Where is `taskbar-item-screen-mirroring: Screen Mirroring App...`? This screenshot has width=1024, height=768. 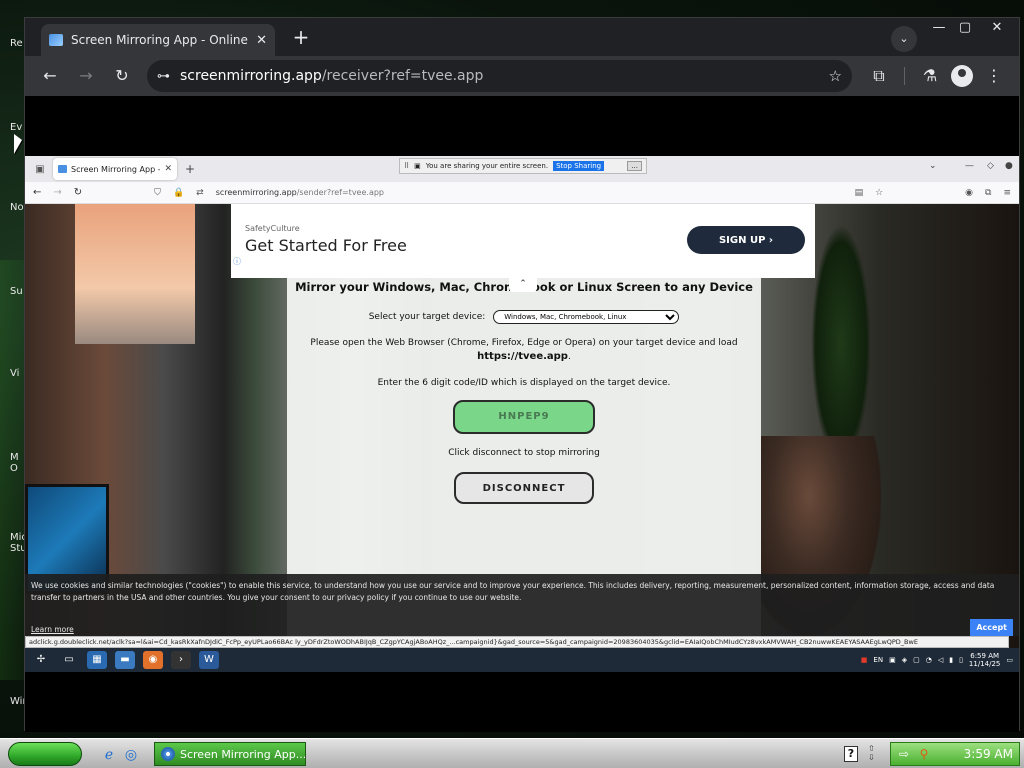
taskbar-item-screen-mirroring: Screen Mirroring App... is located at coordinates (230, 754).